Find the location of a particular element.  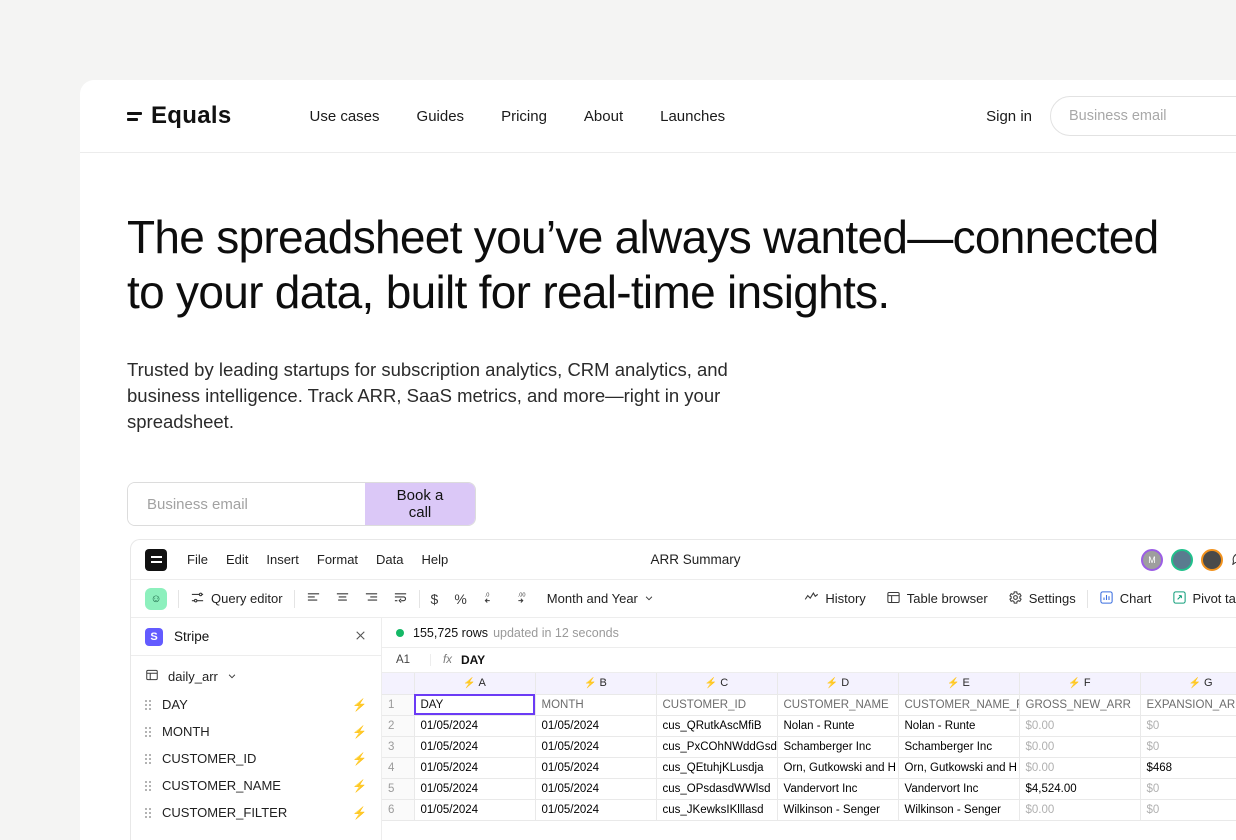

sidebar-field-customer-id: CUSTOMER_ID ⚡ is located at coordinates (256, 758).